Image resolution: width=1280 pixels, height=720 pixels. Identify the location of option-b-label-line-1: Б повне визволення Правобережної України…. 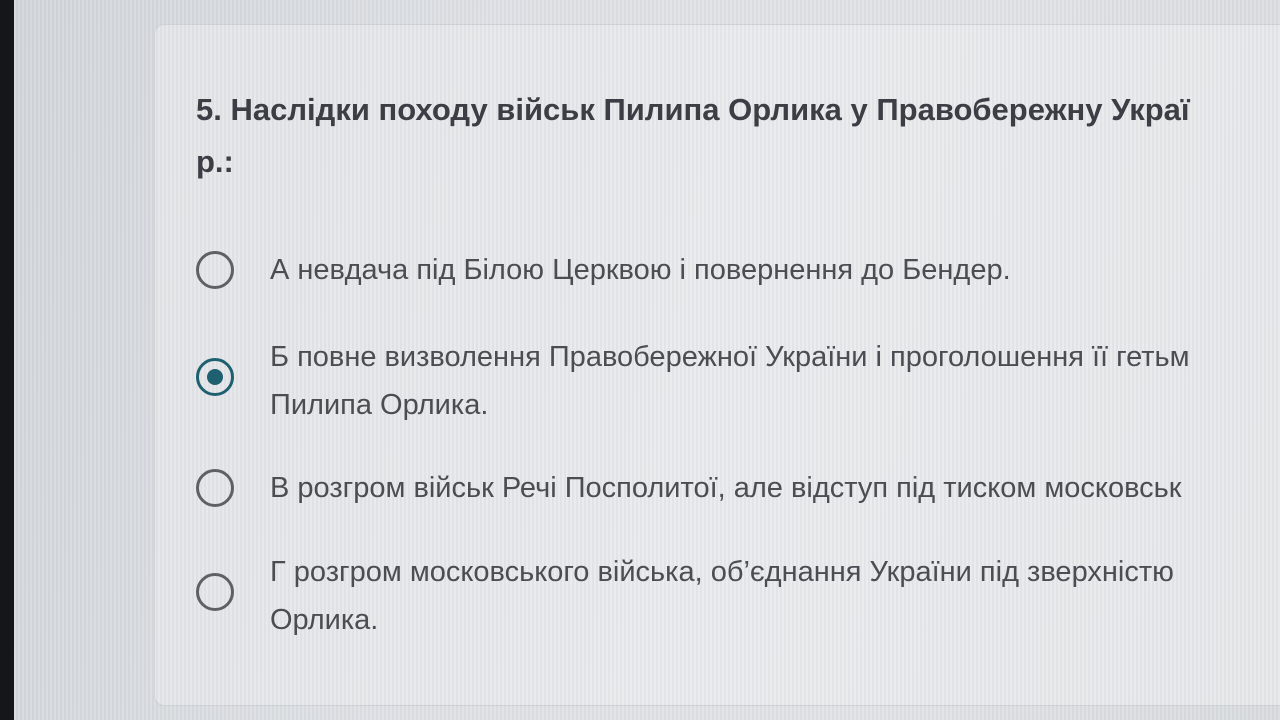
(730, 357).